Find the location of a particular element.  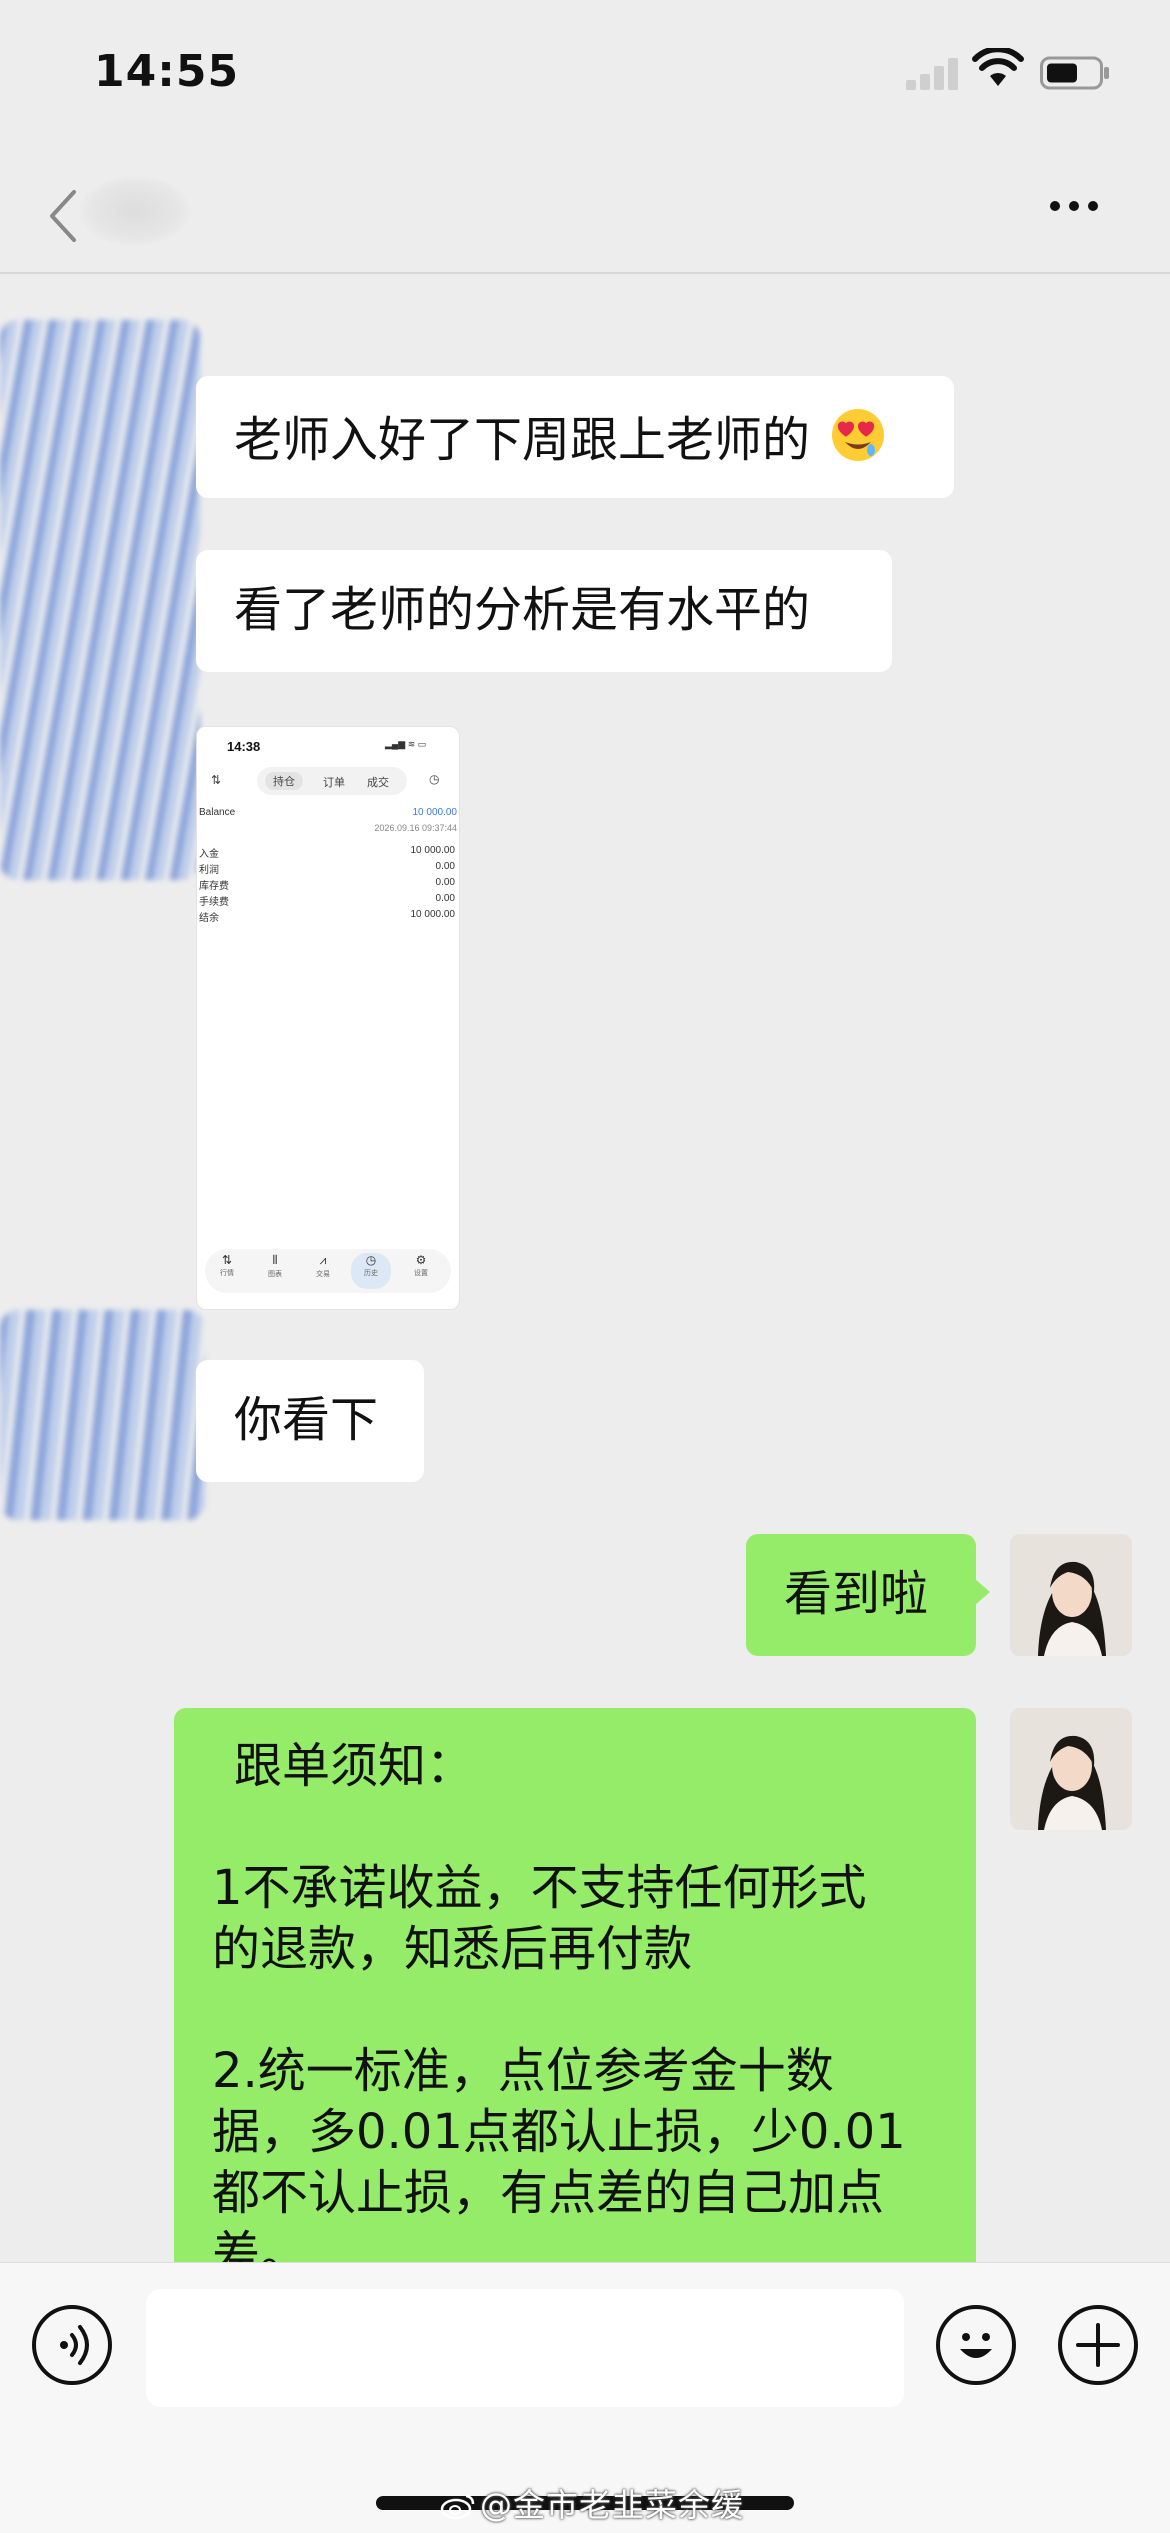

notice-line: 据，多0.01点都认止损，少0.01 is located at coordinates (559, 2132).